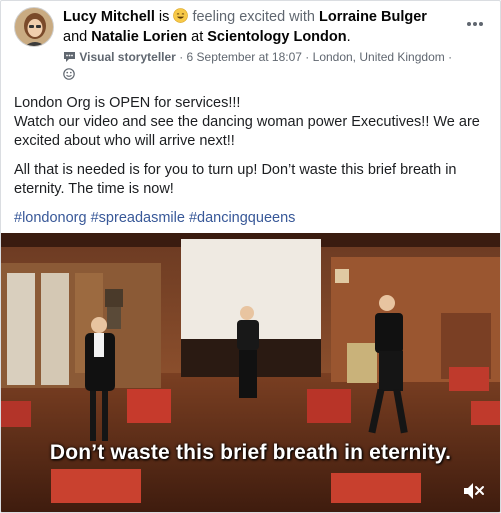  What do you see at coordinates (379, 57) in the screenshot?
I see `post-location: London, United Kingdom` at bounding box center [379, 57].